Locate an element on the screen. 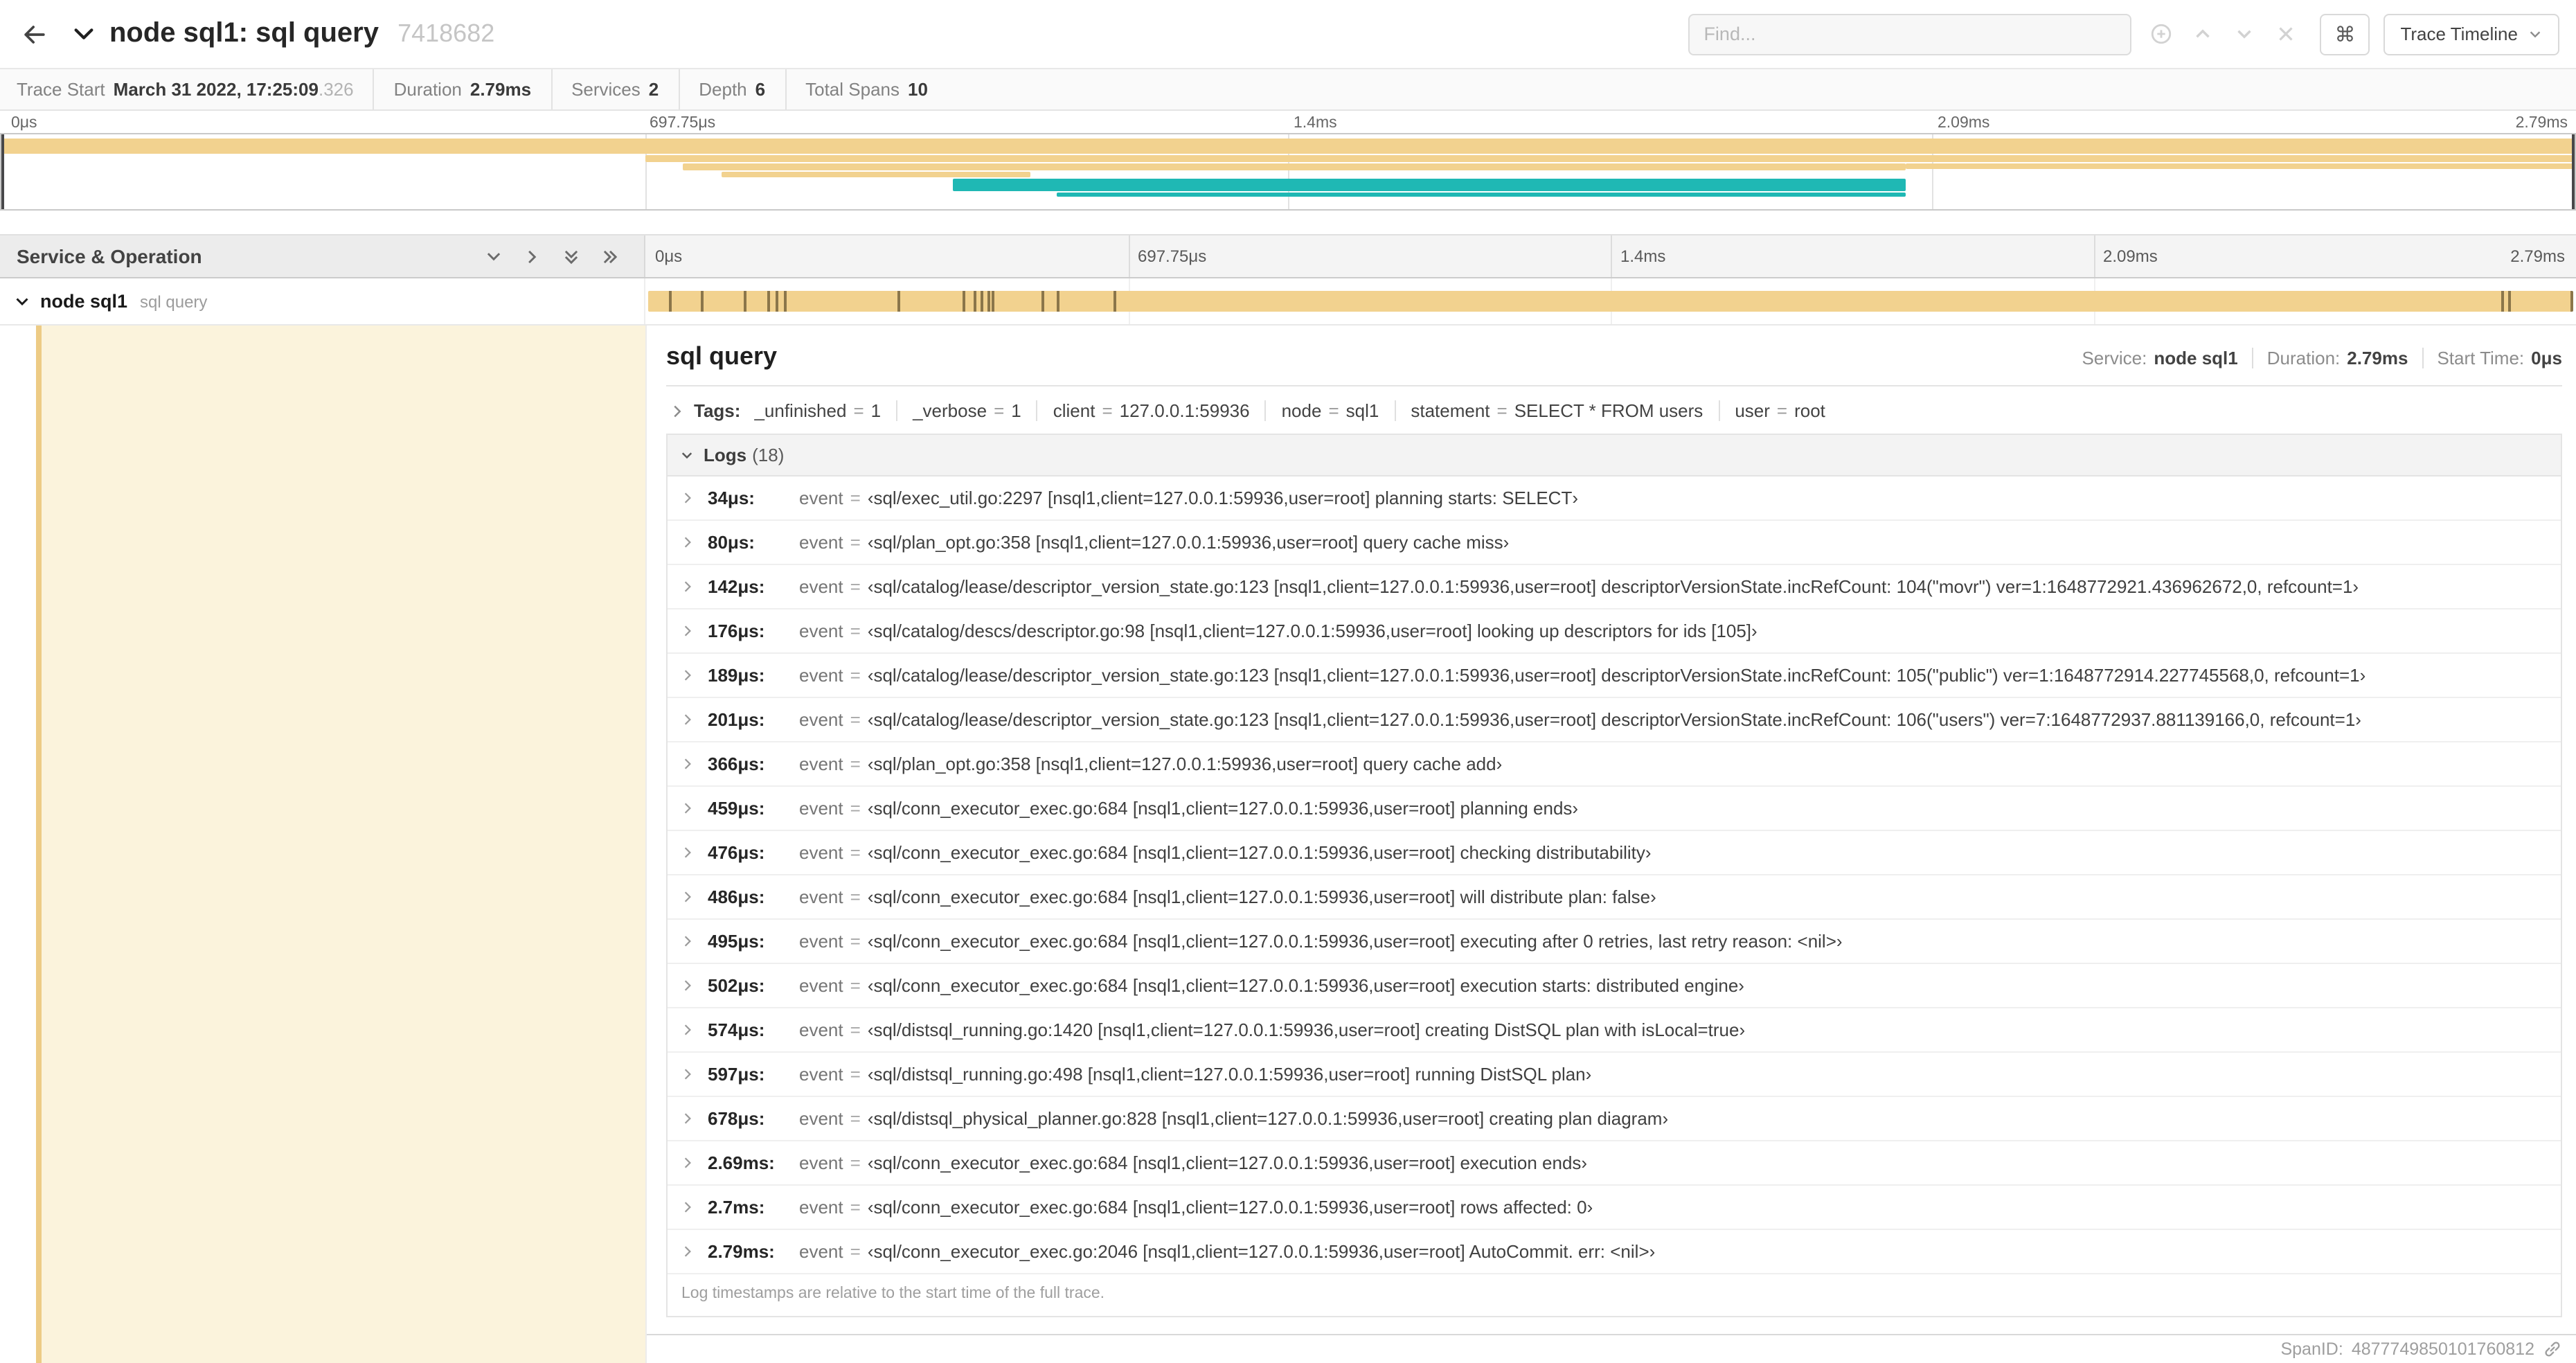 The height and width of the screenshot is (1363, 2576). minimap-tick-label: 0μs is located at coordinates (24, 124).